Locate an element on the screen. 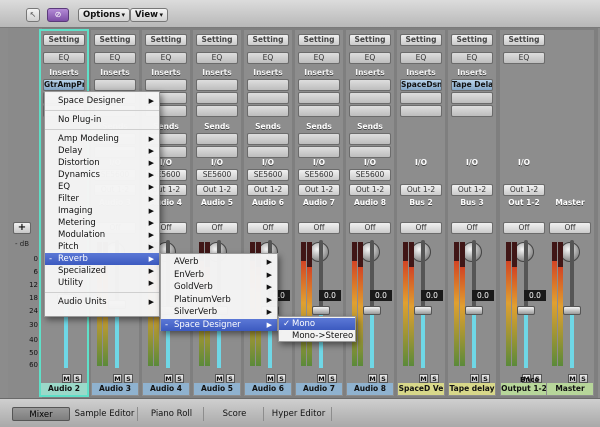  menu-item: GoldVerb ▶ is located at coordinates (219, 287).